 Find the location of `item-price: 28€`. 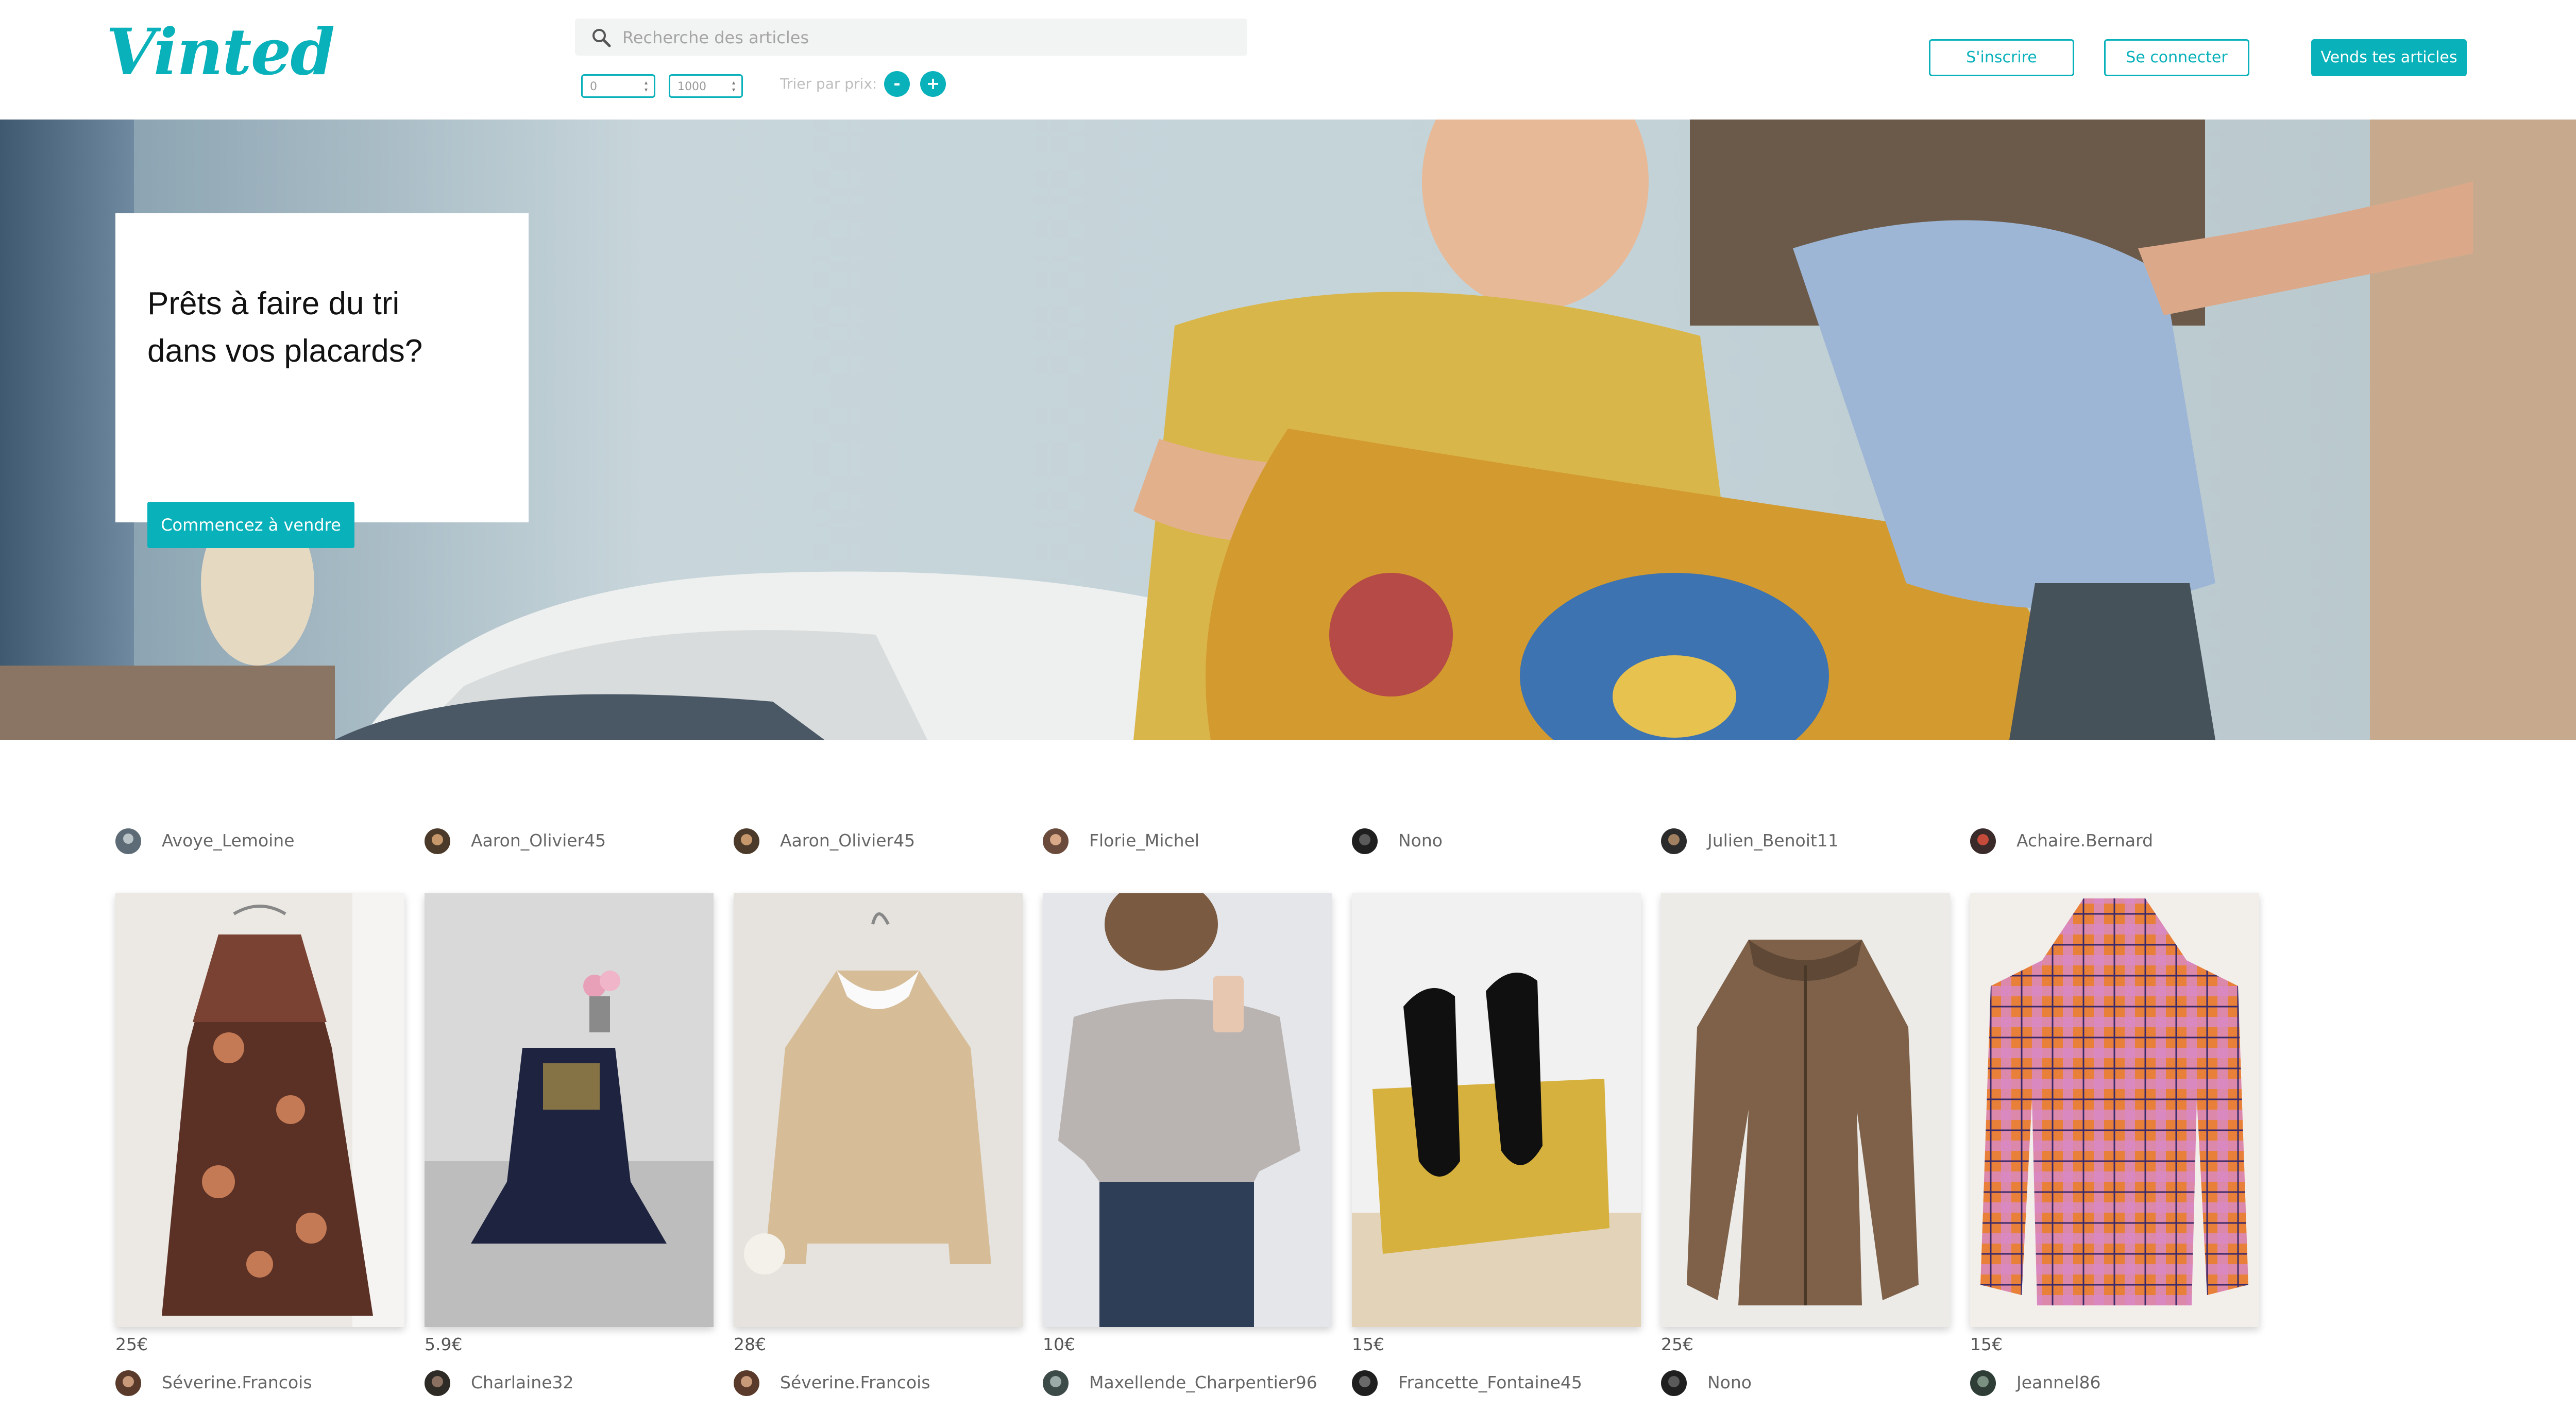

item-price: 28€ is located at coordinates (750, 1344).